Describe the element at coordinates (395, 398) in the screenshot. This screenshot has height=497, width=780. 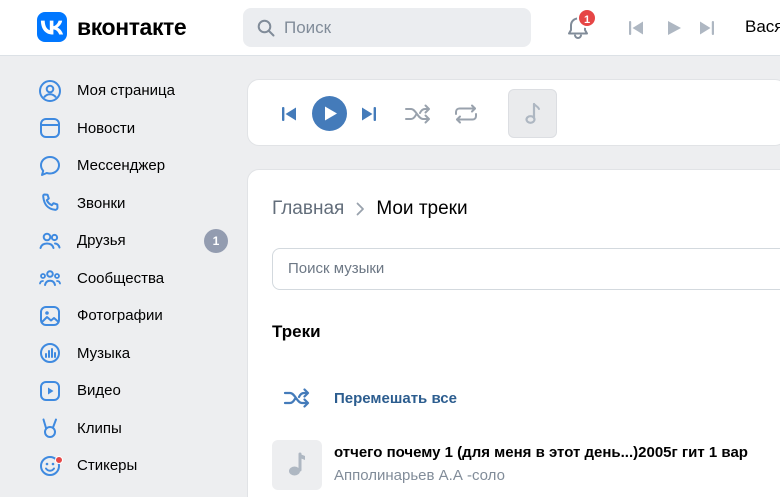
I see `shuffle-all-label: Перемешать все` at that location.